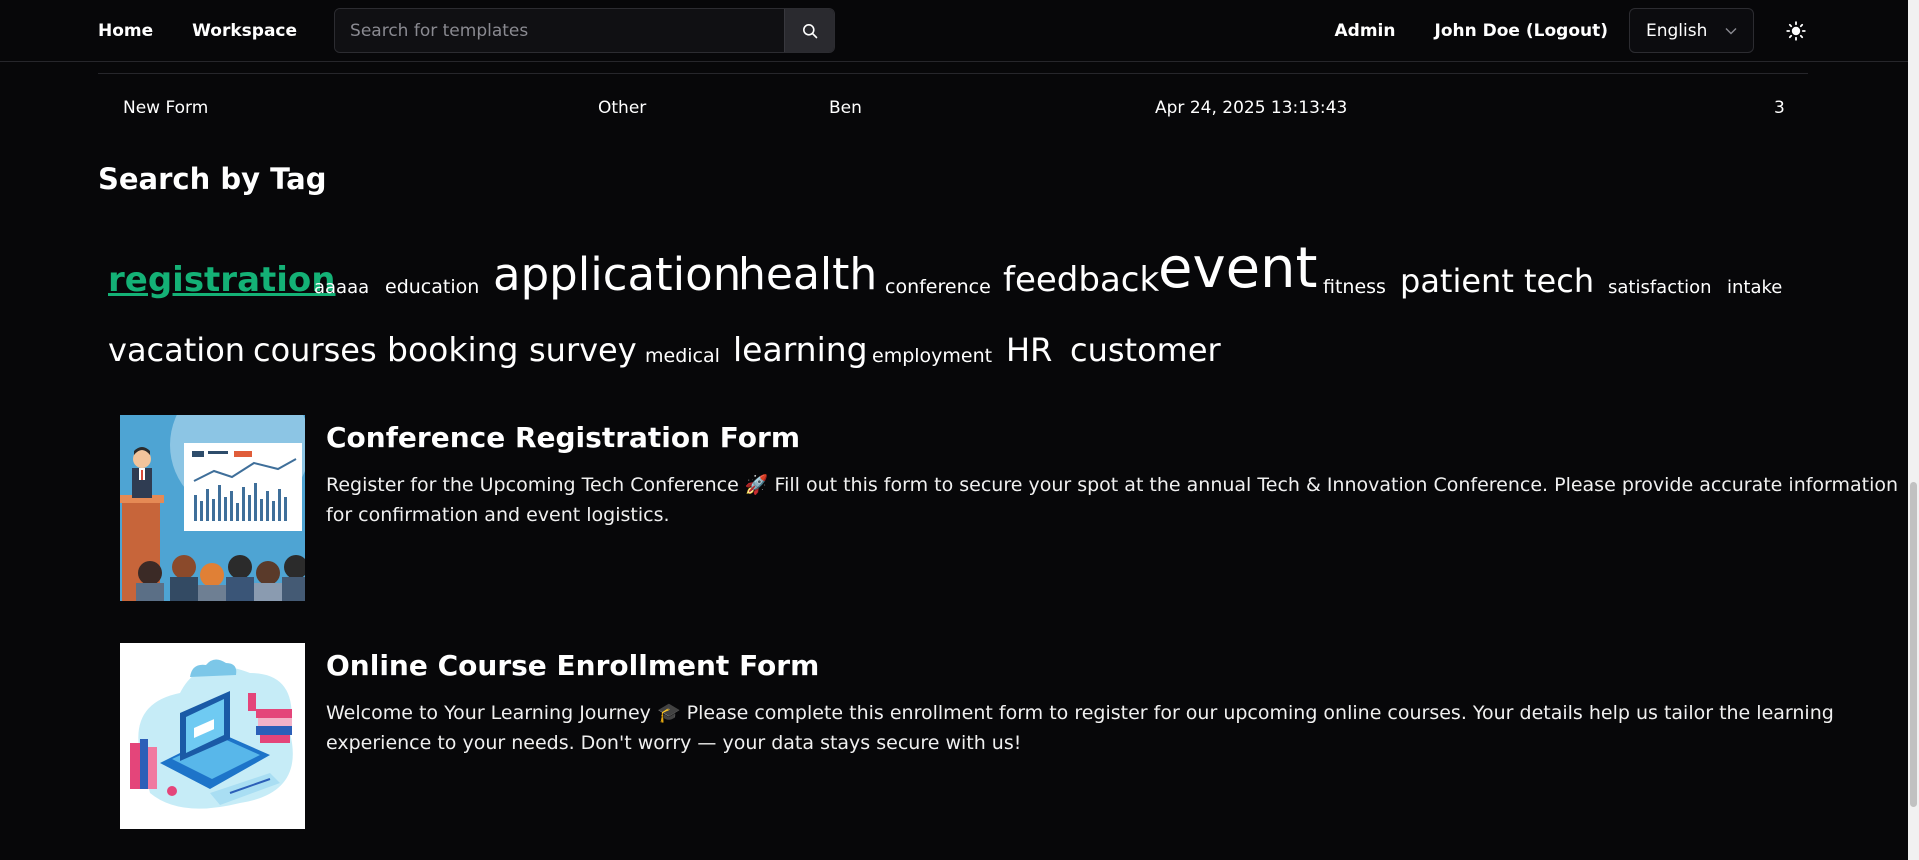  Describe the element at coordinates (212, 179) in the screenshot. I see `search-by-tag-heading: Search by Tag` at that location.